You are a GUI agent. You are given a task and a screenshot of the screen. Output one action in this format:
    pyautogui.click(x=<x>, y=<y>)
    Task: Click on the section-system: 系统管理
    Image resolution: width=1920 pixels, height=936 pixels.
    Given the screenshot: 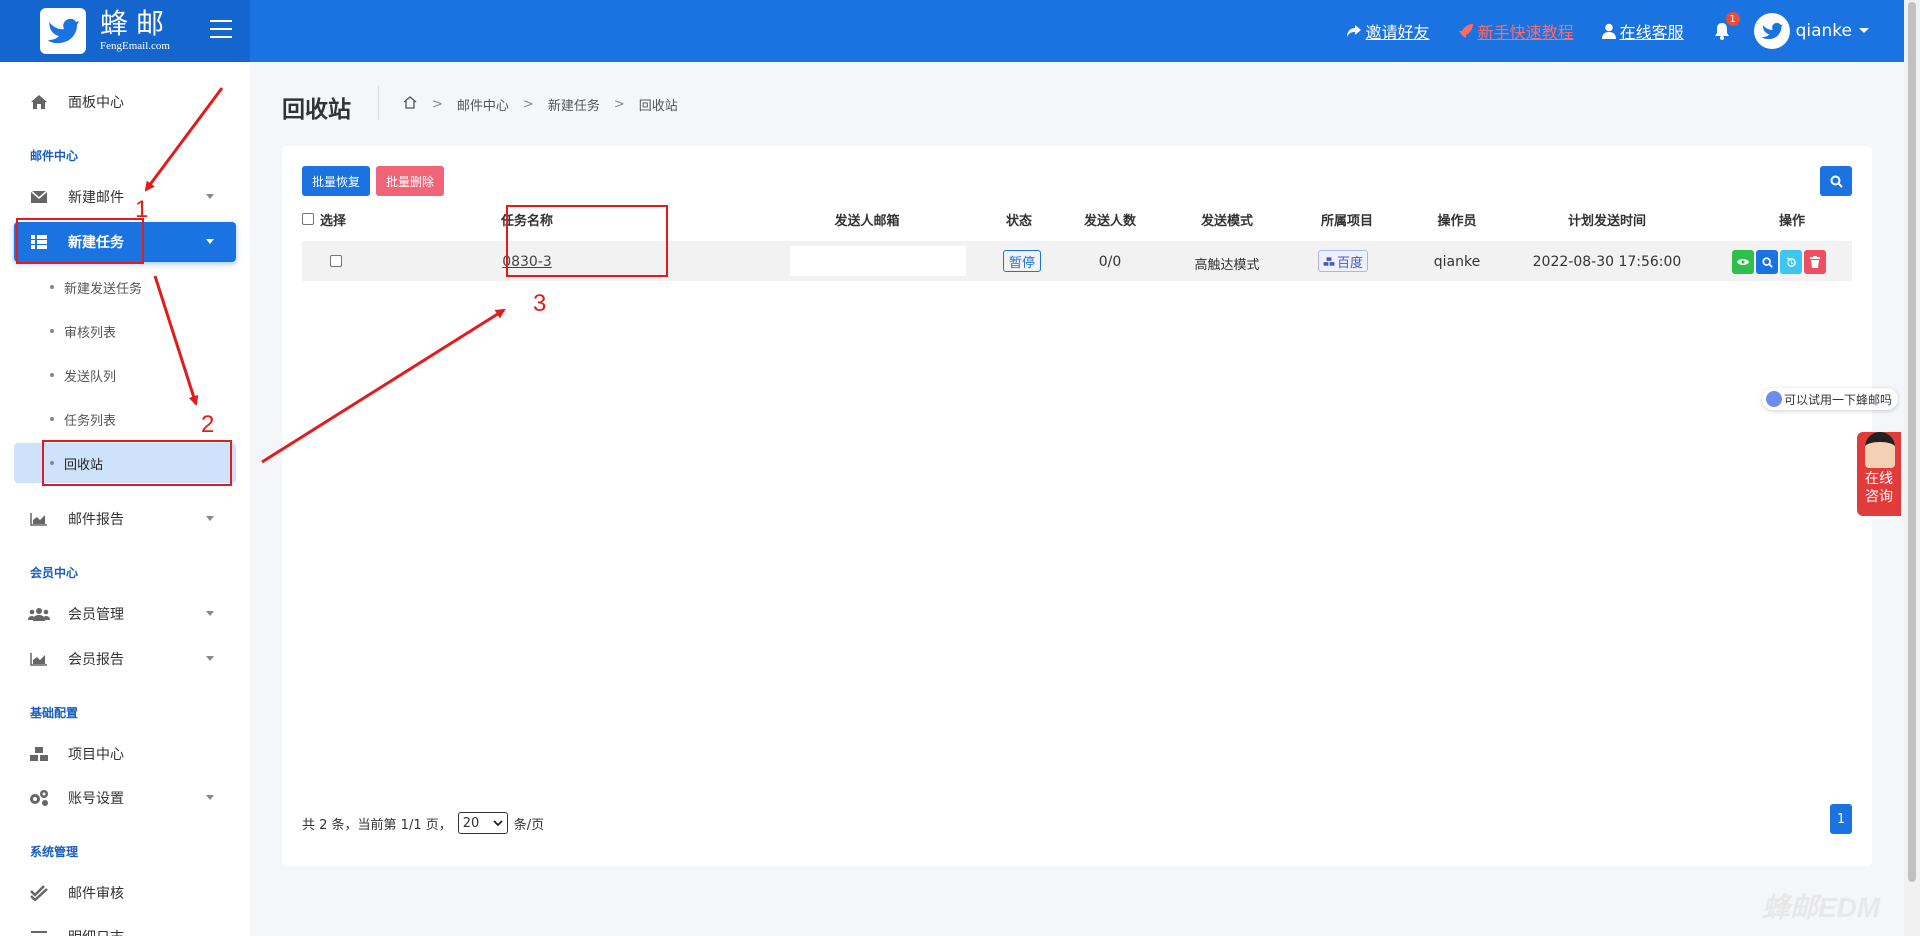 What is the action you would take?
    pyautogui.click(x=54, y=852)
    